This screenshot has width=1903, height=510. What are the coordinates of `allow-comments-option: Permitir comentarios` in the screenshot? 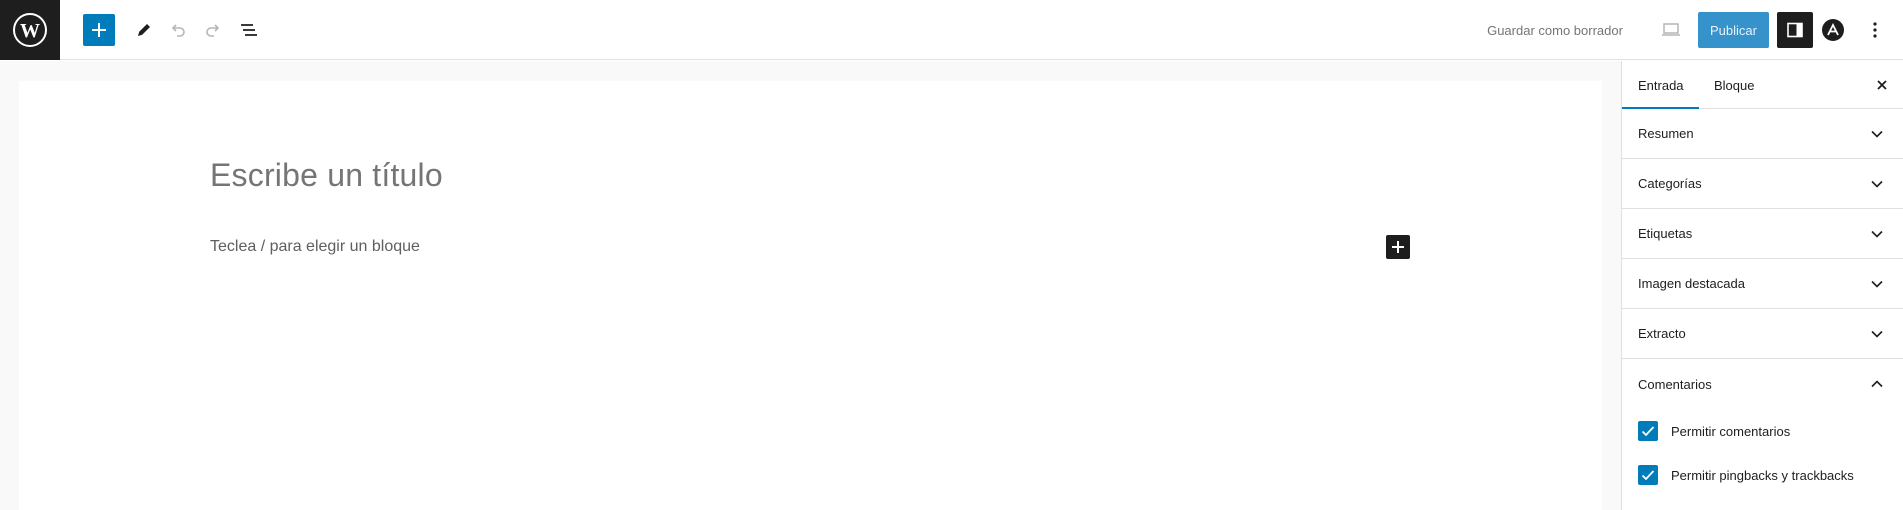 It's located at (1762, 431).